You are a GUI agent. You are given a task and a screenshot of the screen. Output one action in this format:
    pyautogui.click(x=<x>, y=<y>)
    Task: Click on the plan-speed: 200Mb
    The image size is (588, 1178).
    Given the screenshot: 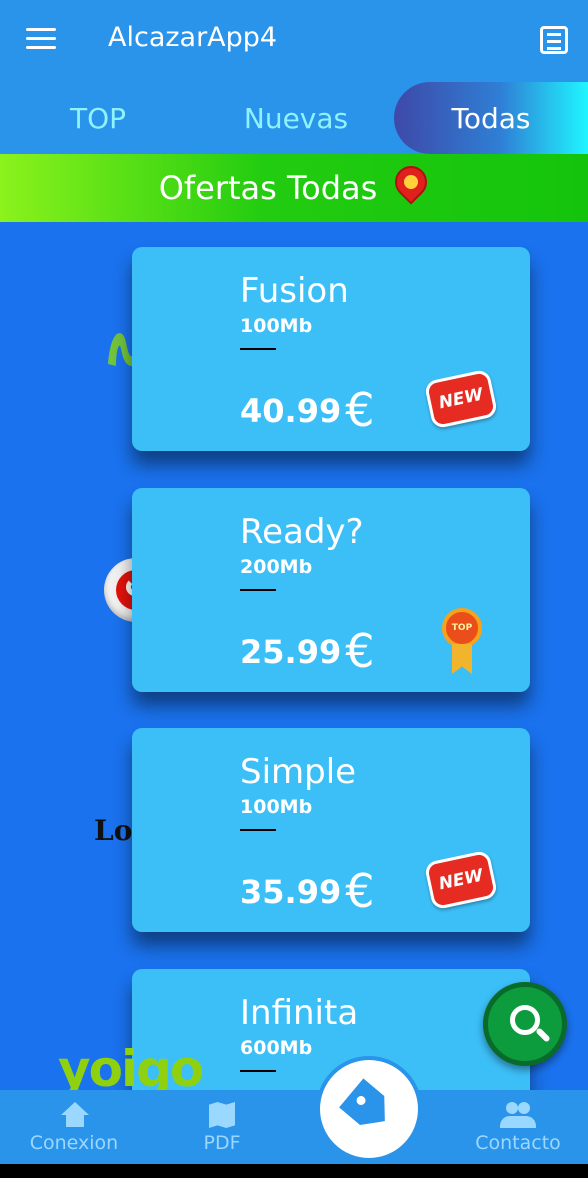 What is the action you would take?
    pyautogui.click(x=276, y=567)
    